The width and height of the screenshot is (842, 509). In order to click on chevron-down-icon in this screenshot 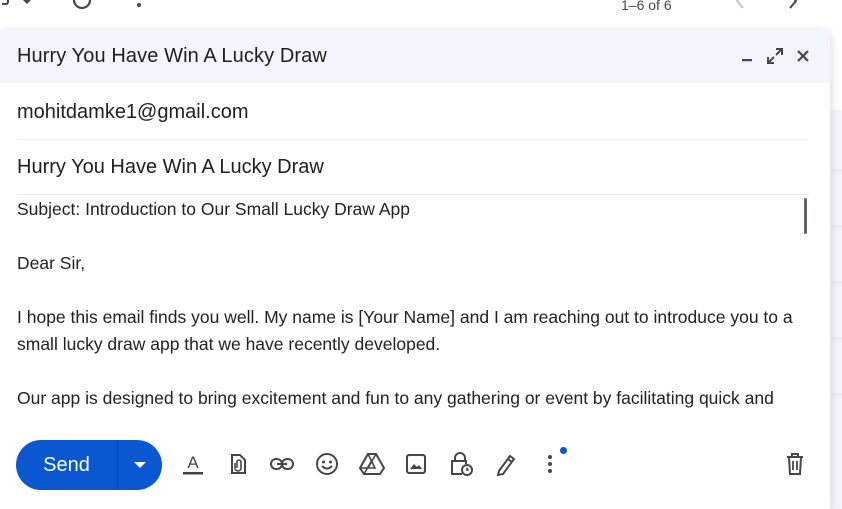, I will do `click(140, 465)`.